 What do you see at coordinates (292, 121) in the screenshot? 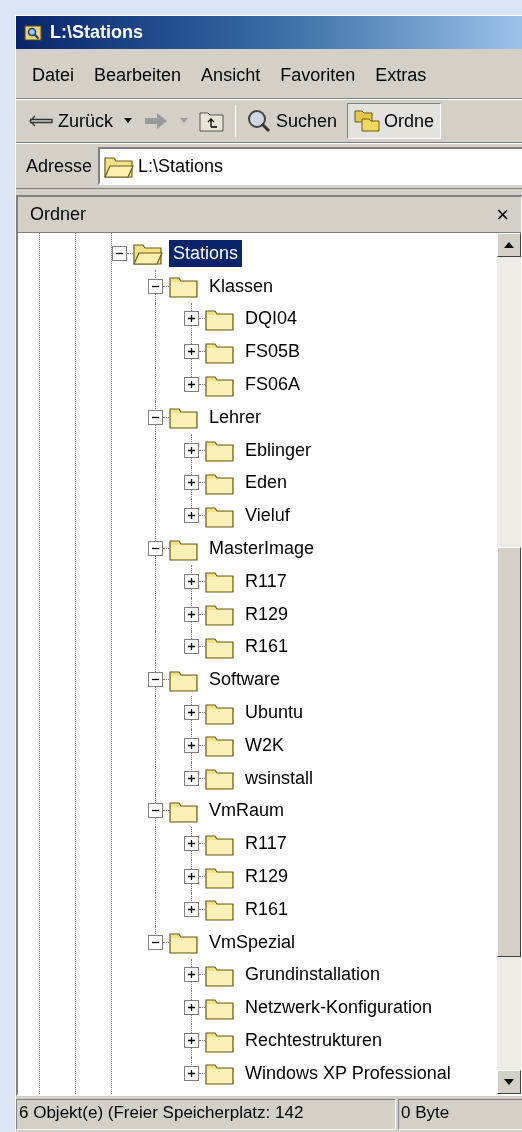
I see `search-button: Suchen` at bounding box center [292, 121].